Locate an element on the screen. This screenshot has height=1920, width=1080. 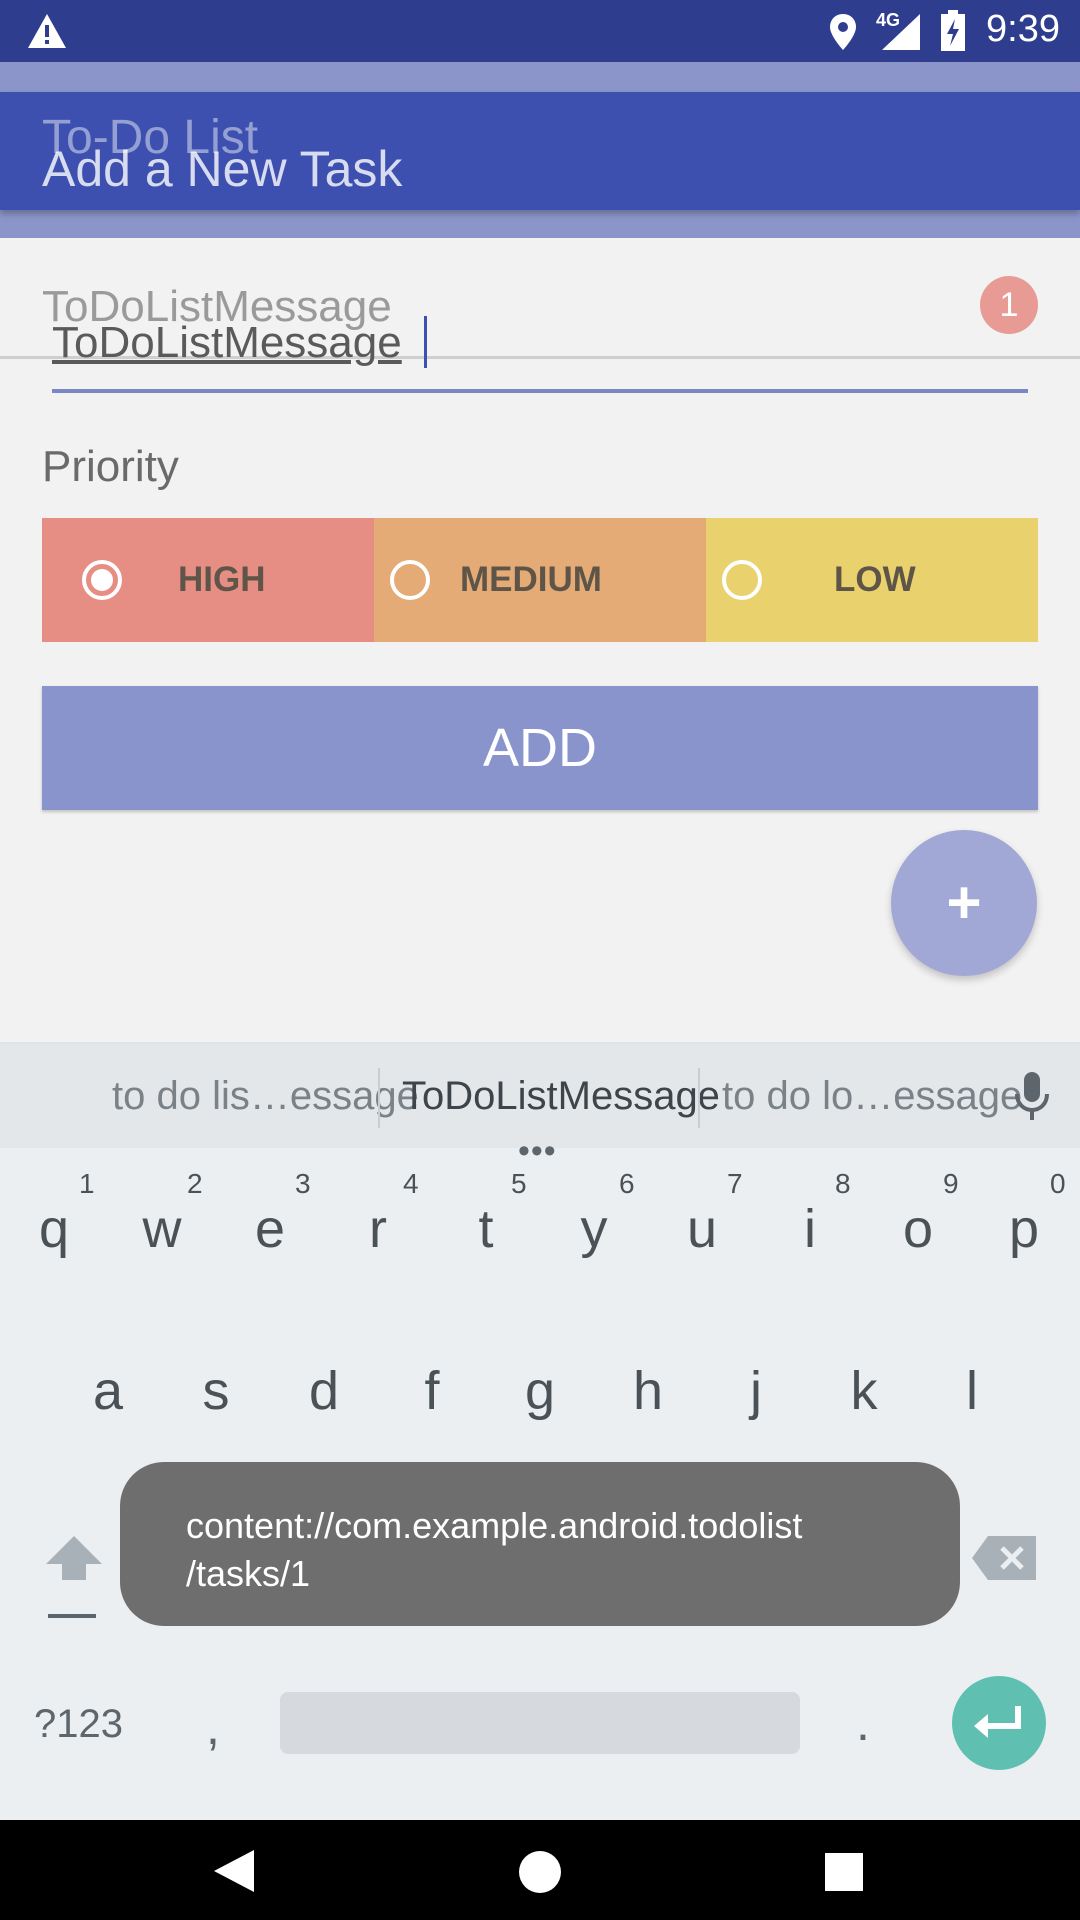
priority-low-radio: LOW is located at coordinates (872, 580).